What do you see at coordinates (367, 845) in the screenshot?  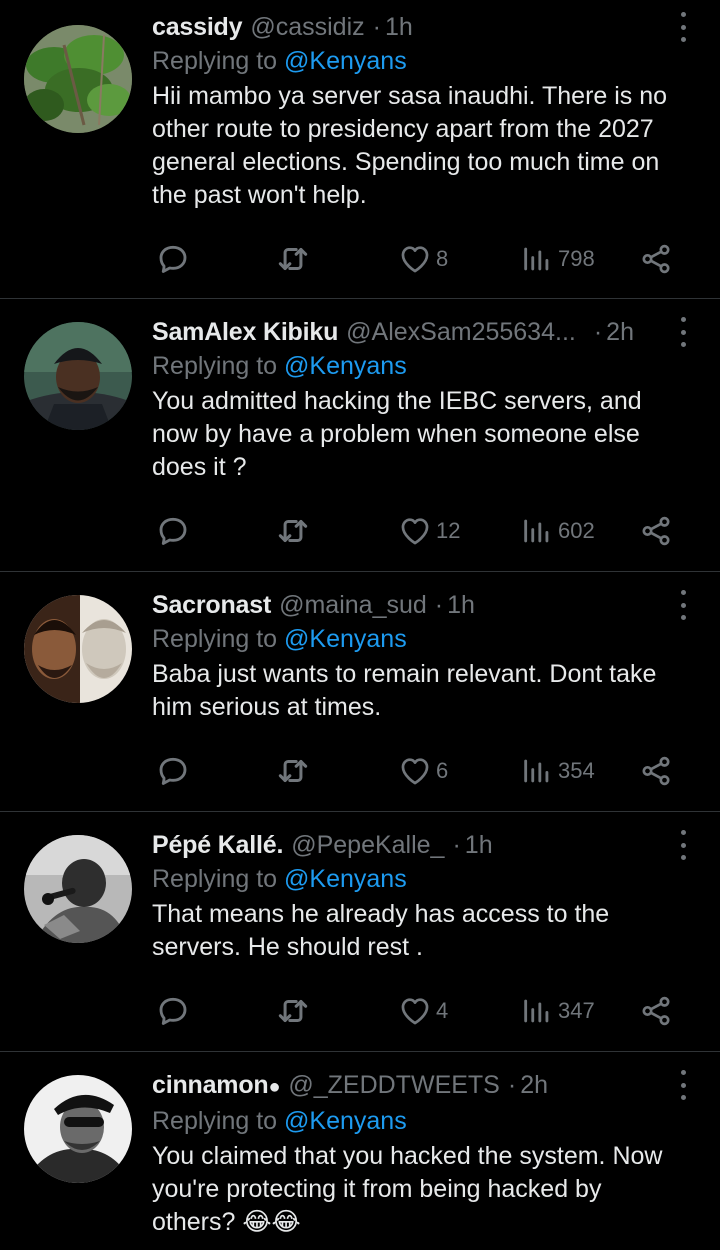 I see `user-handle: @PepeKalle_` at bounding box center [367, 845].